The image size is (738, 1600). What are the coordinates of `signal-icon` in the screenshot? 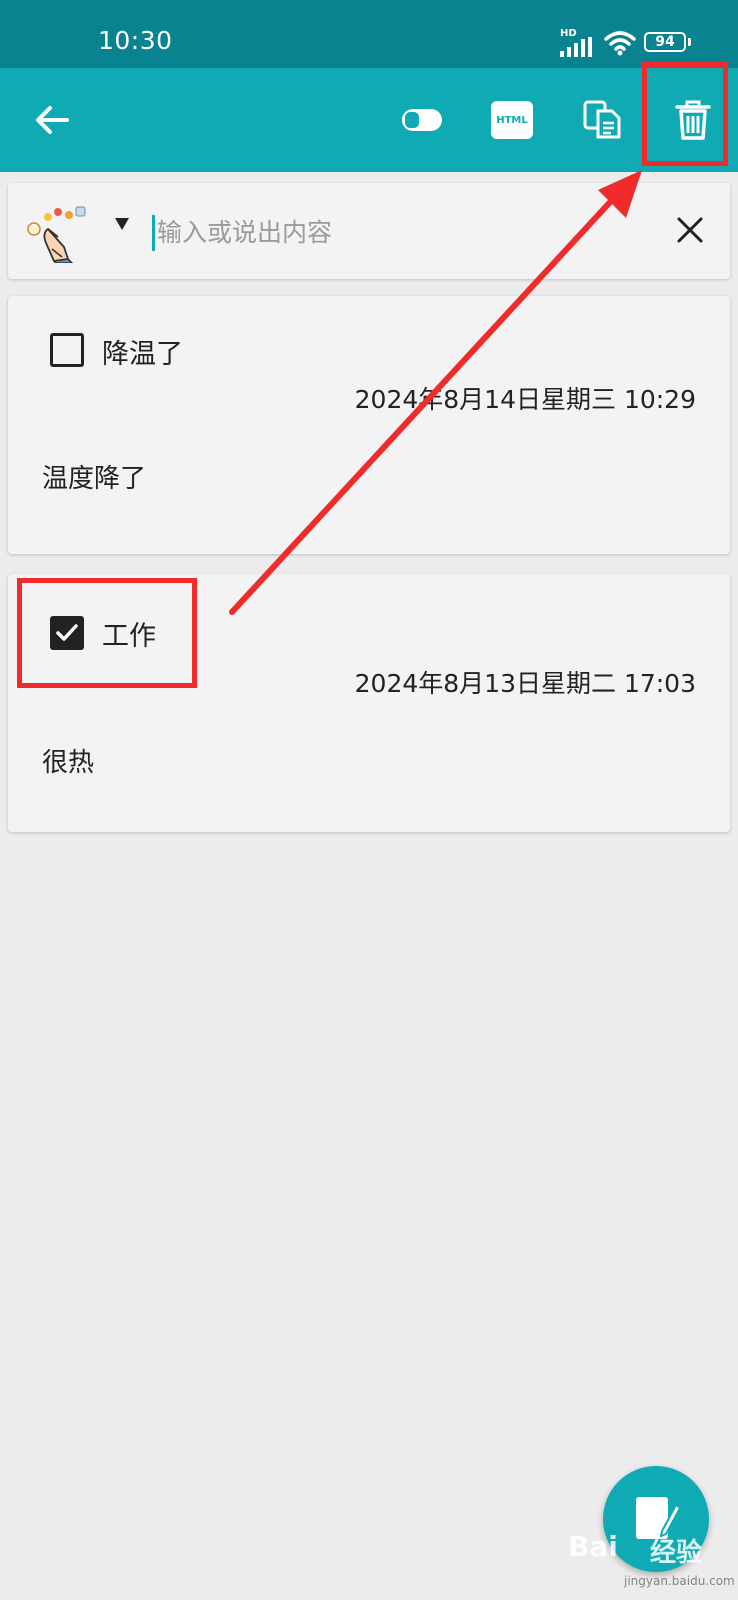 It's located at (576, 47).